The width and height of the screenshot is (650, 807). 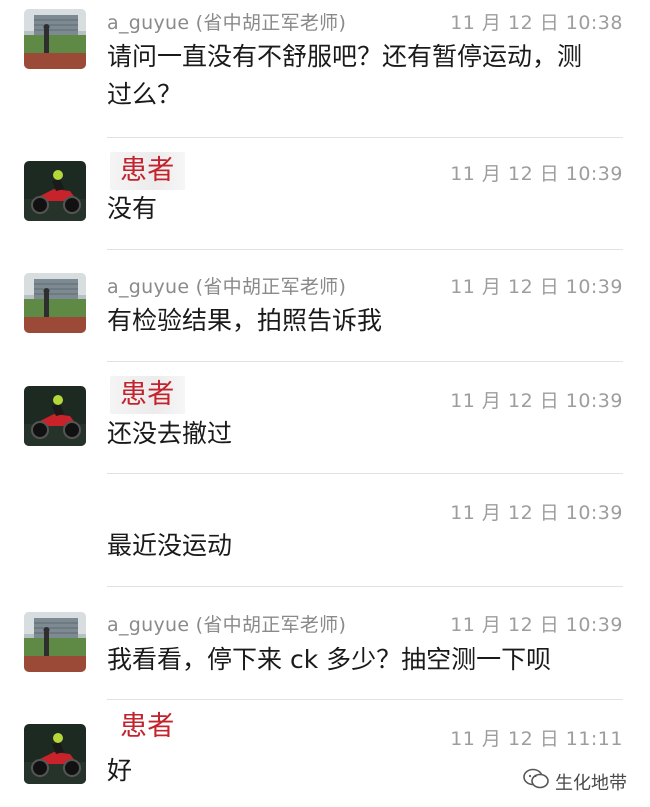 I want to click on chat-message: 患者 11 月 12 日 10:39 没有, so click(x=325, y=194).